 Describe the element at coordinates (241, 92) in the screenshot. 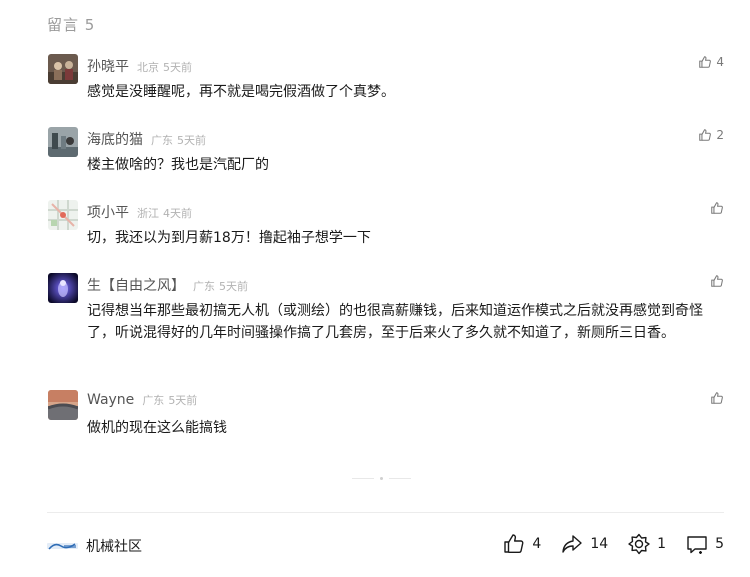

I see `comment-text: 感觉是没睡醒呢，再不就是喝完假酒做了个真梦。` at that location.